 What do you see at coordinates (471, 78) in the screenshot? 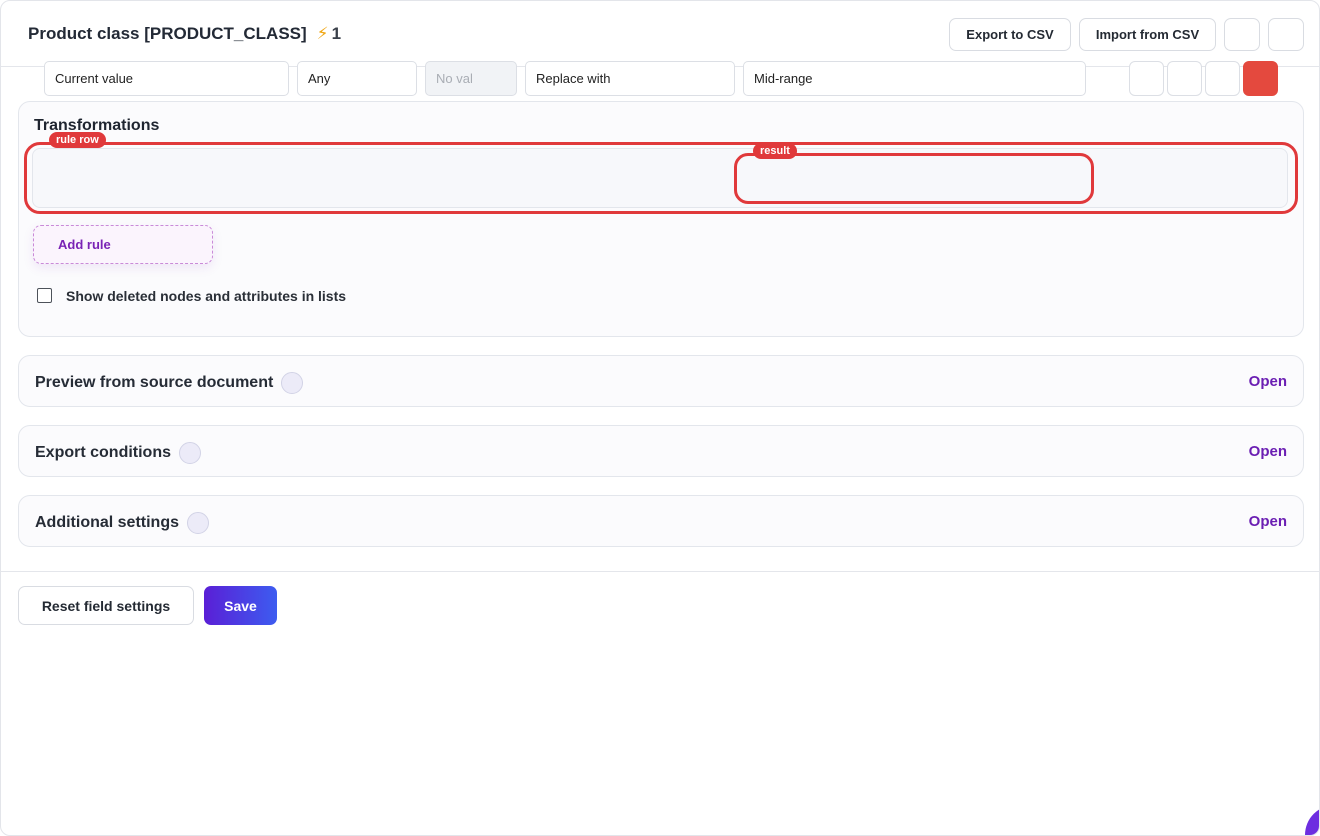
I see `condition-value-input: No val` at bounding box center [471, 78].